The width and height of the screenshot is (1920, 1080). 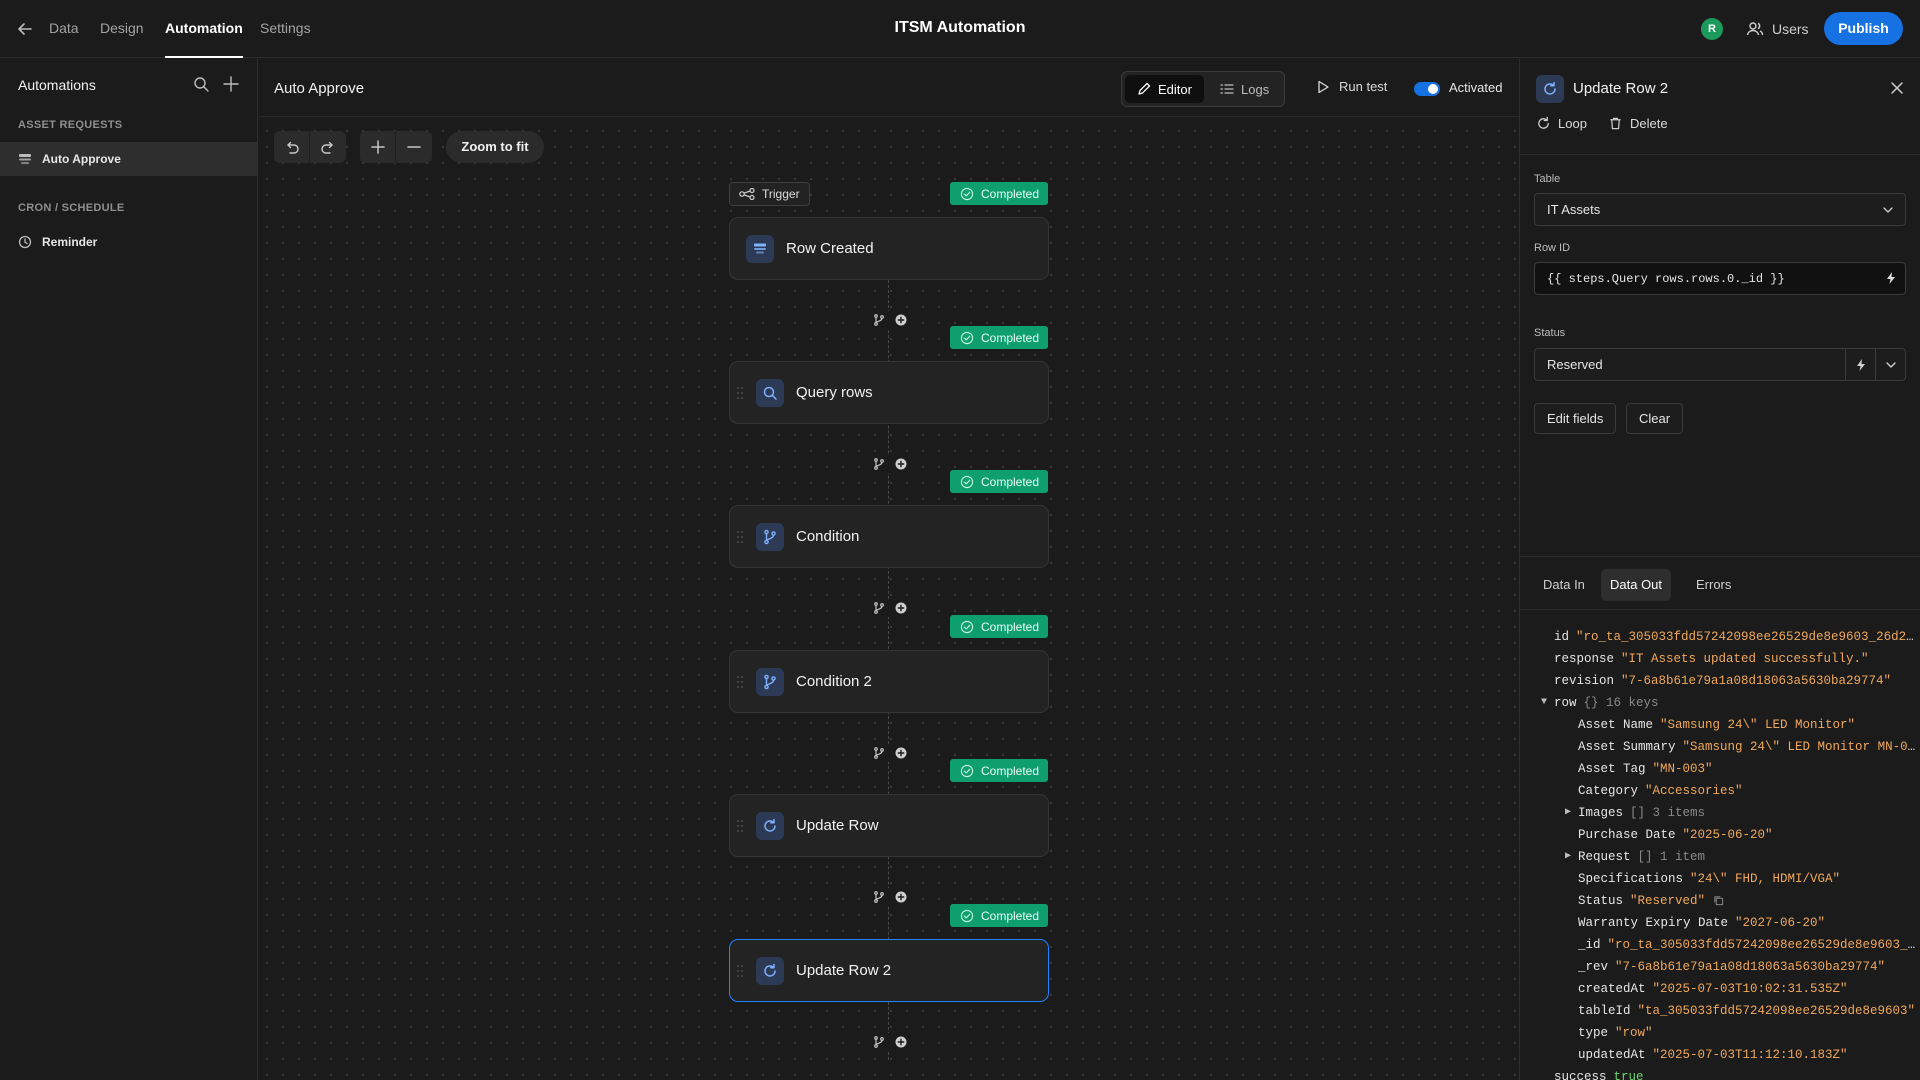 I want to click on avatar: R, so click(x=1712, y=29).